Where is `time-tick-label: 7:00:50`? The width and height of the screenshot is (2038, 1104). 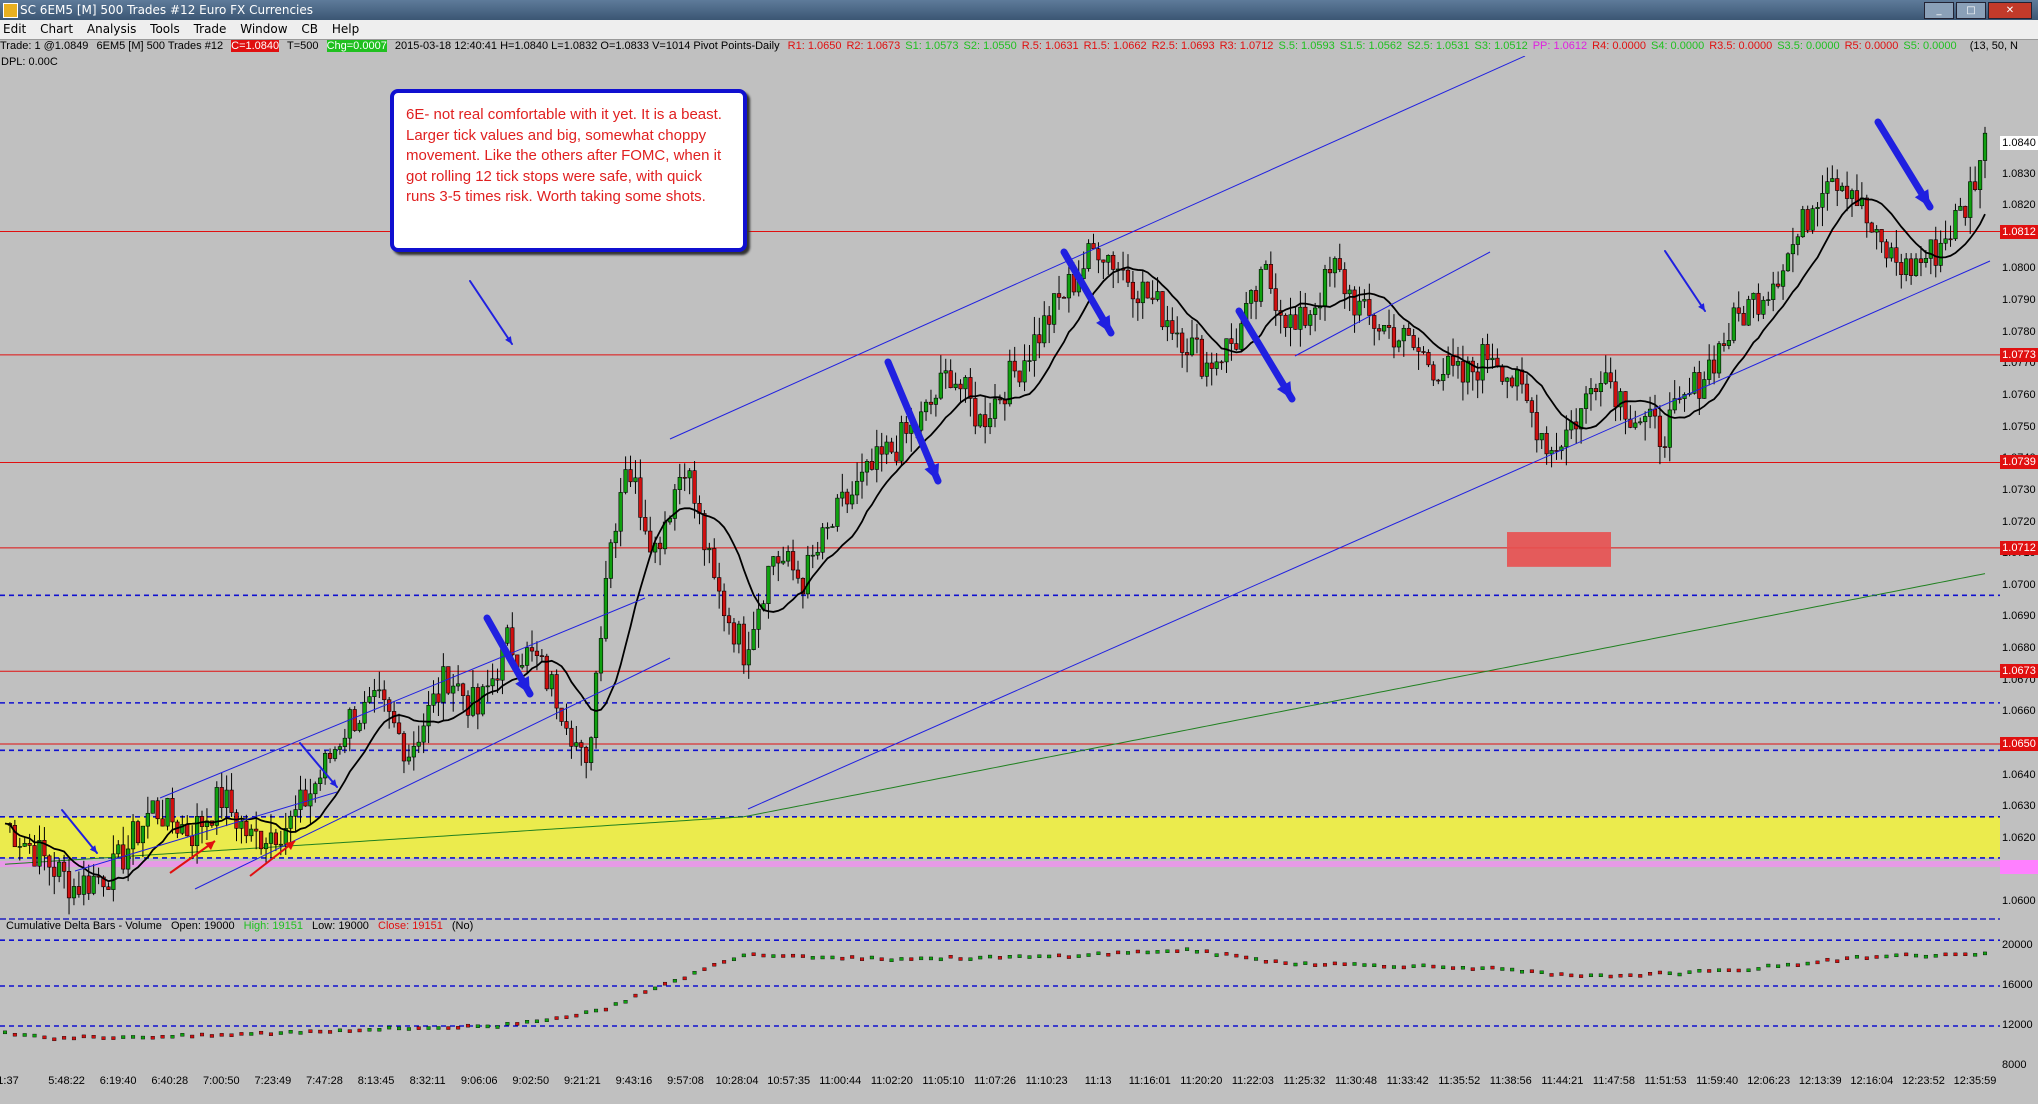
time-tick-label: 7:00:50 is located at coordinates (221, 1081).